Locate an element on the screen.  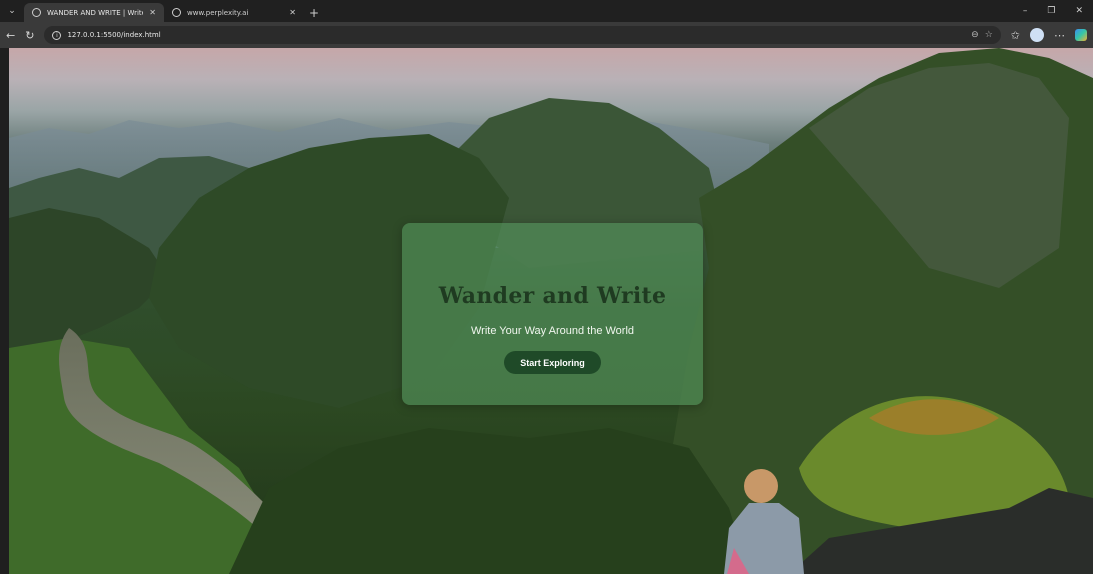
restore-icon: ❐ is located at coordinates (1051, 11).